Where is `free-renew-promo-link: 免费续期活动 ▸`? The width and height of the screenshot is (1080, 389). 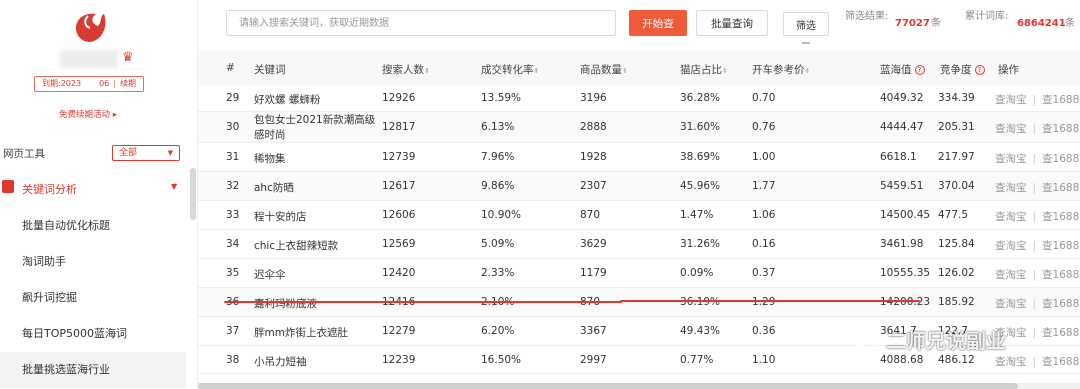
free-renew-promo-link: 免费续期活动 ▸ is located at coordinates (88, 114).